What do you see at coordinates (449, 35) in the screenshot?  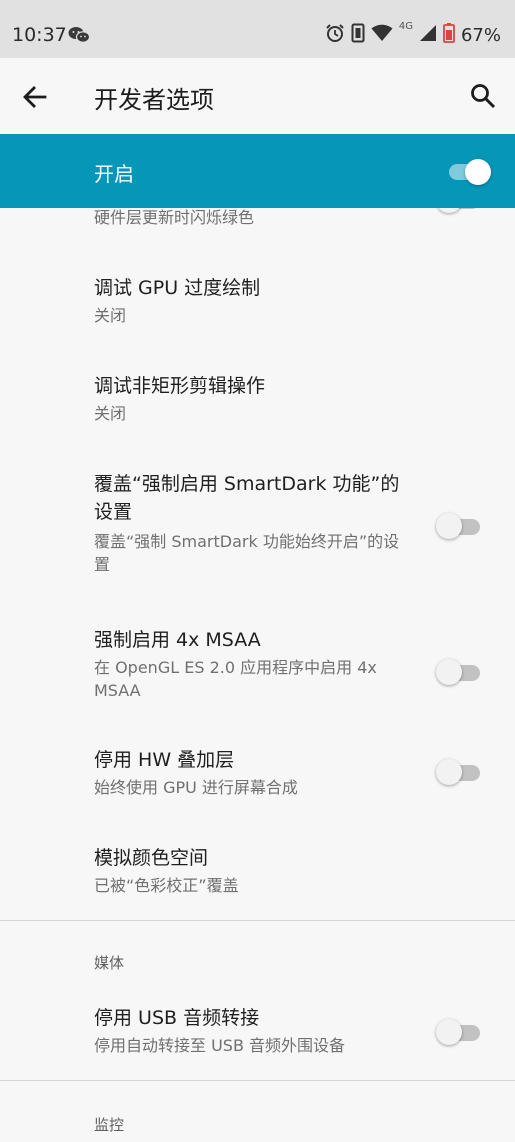 I see `battery-icon` at bounding box center [449, 35].